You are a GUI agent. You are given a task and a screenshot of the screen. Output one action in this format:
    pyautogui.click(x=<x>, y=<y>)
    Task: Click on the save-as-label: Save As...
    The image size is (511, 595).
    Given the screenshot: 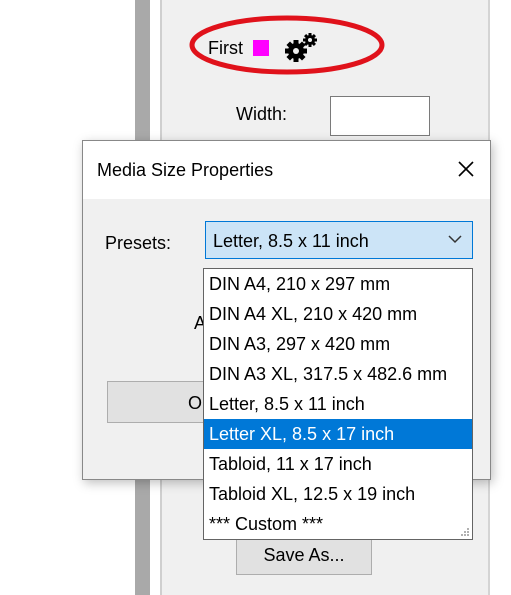 What is the action you would take?
    pyautogui.click(x=304, y=554)
    